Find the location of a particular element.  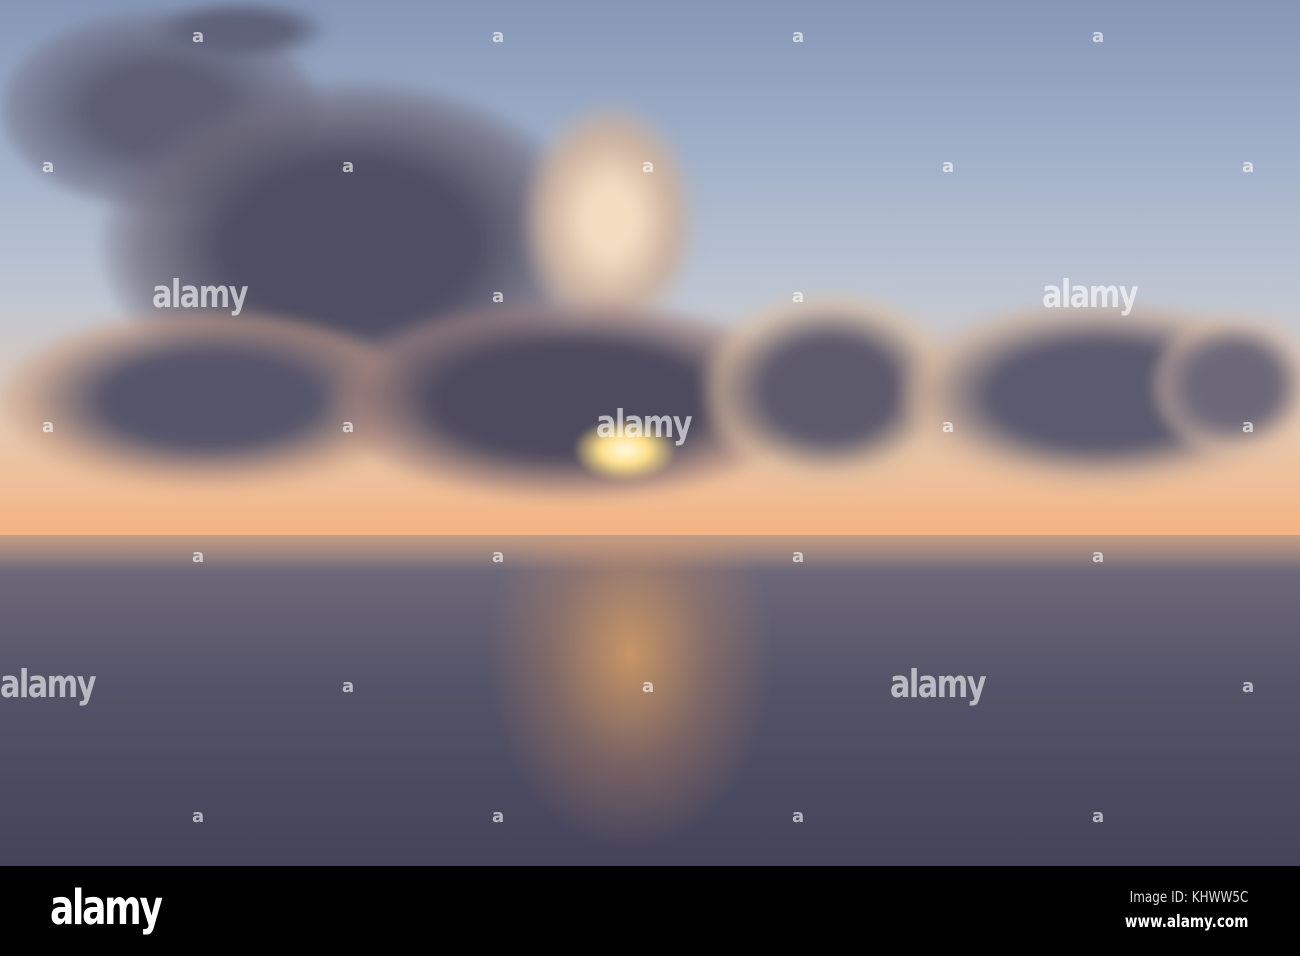

cloud is located at coordinates (240, 30).